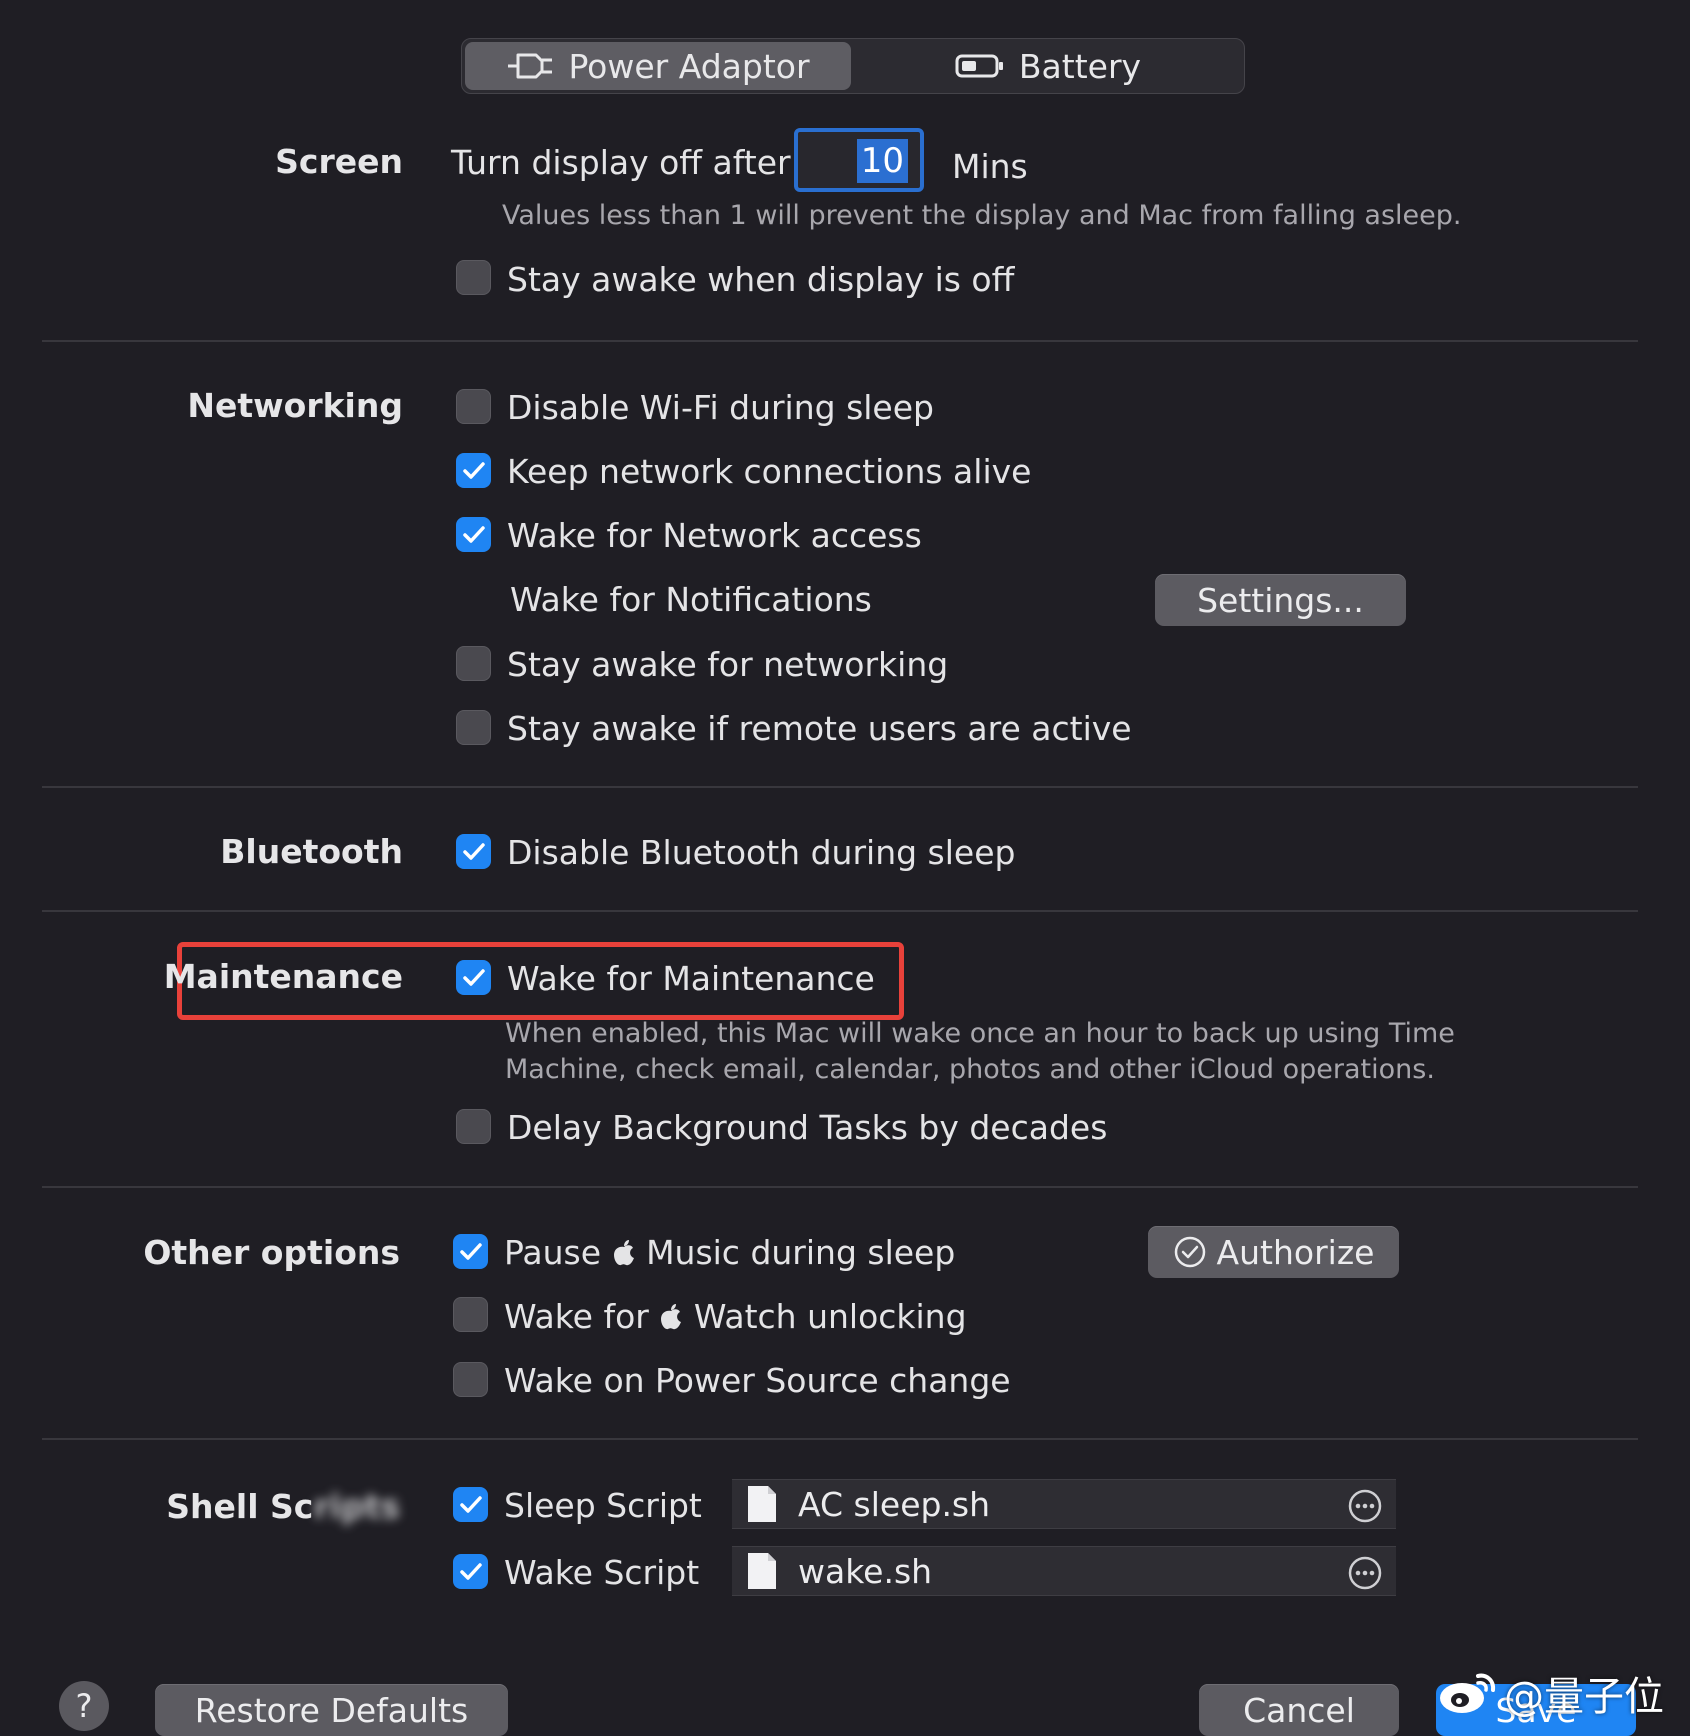 This screenshot has height=1736, width=1690. I want to click on cancel-label: Cancel, so click(1299, 1710).